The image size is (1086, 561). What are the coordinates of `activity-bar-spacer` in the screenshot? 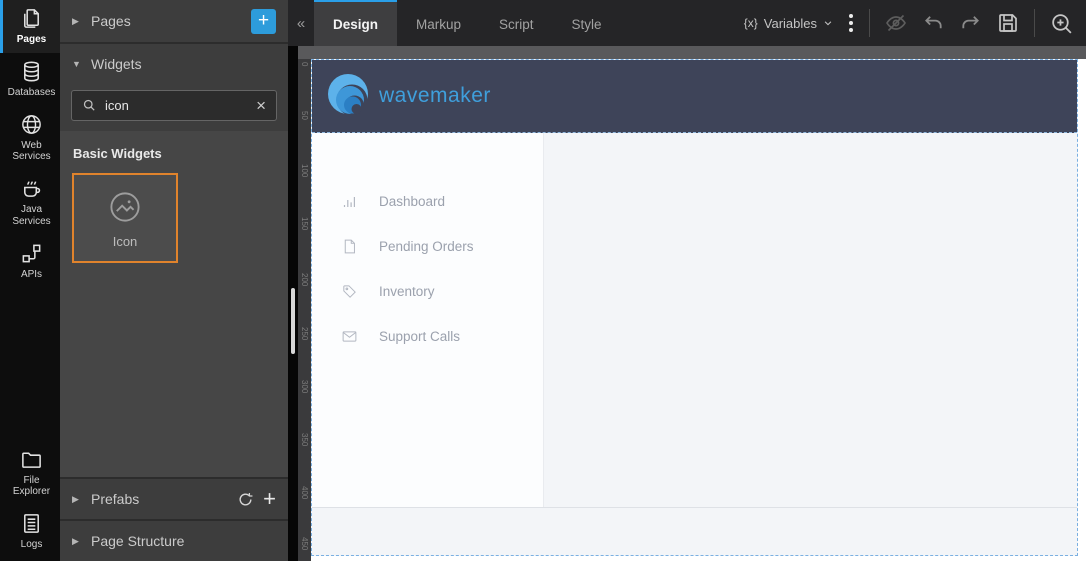 It's located at (30, 364).